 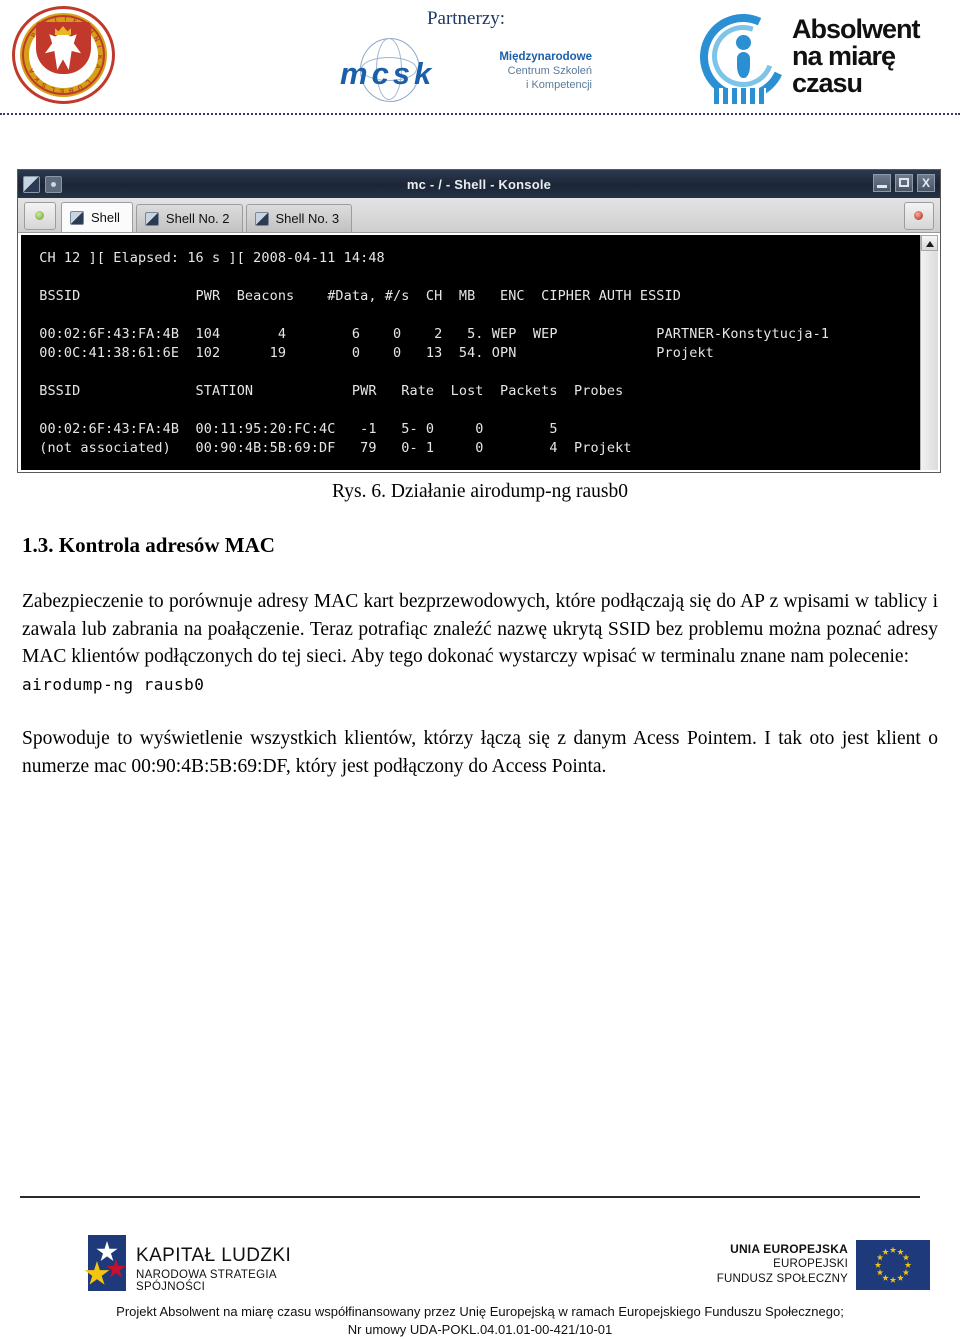 I want to click on eu-line1: UNIA EUROPEJSKA, so click(x=789, y=1249).